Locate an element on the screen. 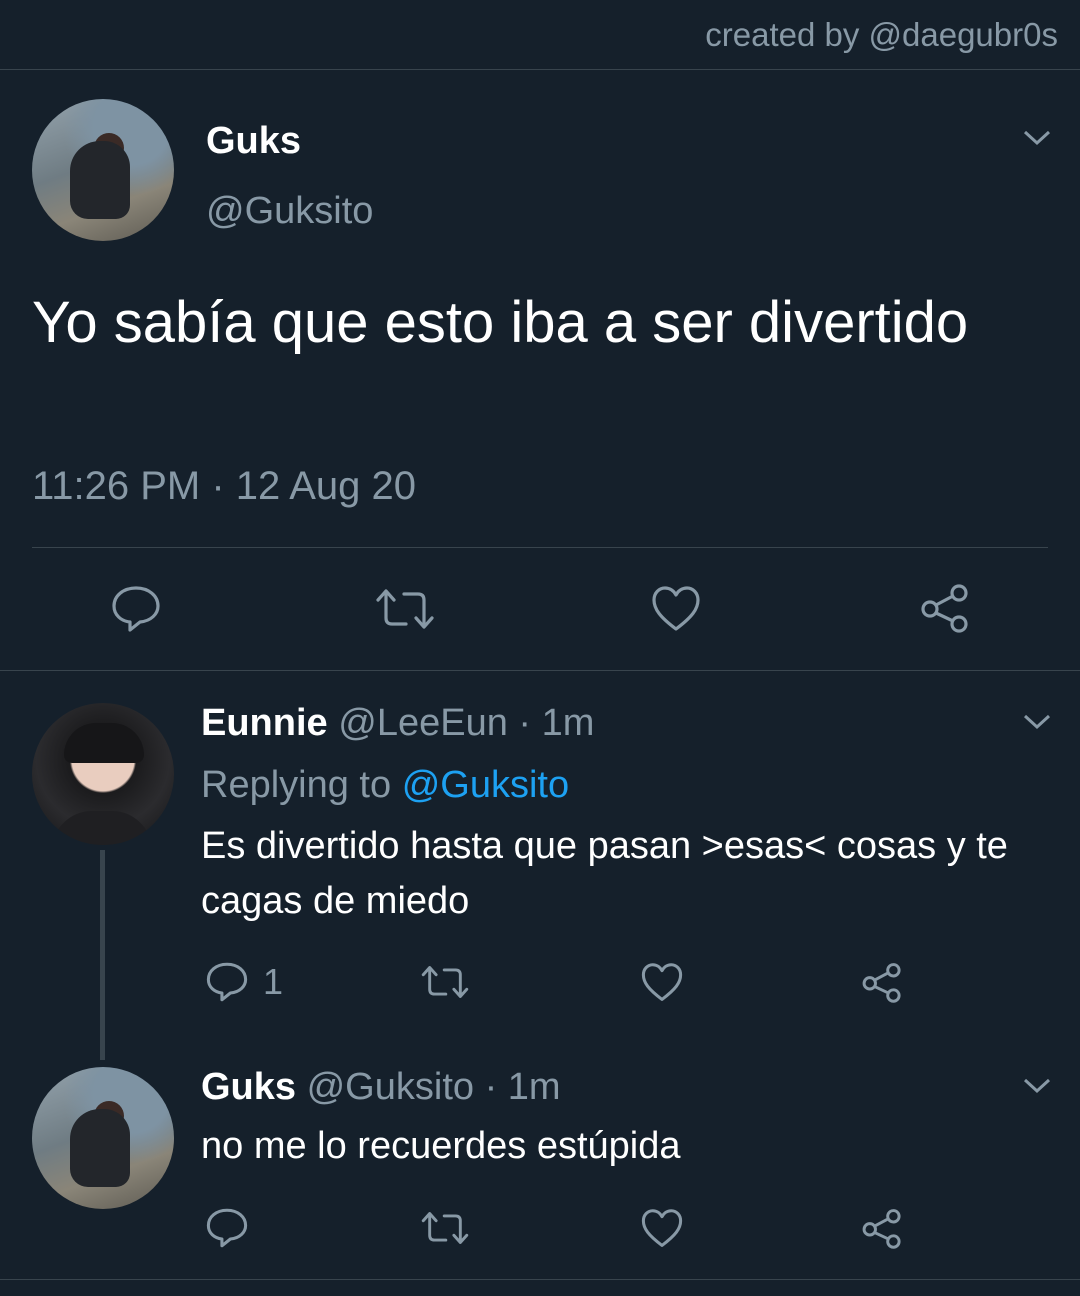 The width and height of the screenshot is (1080, 1296). replying-label: Replying to is located at coordinates (296, 785).